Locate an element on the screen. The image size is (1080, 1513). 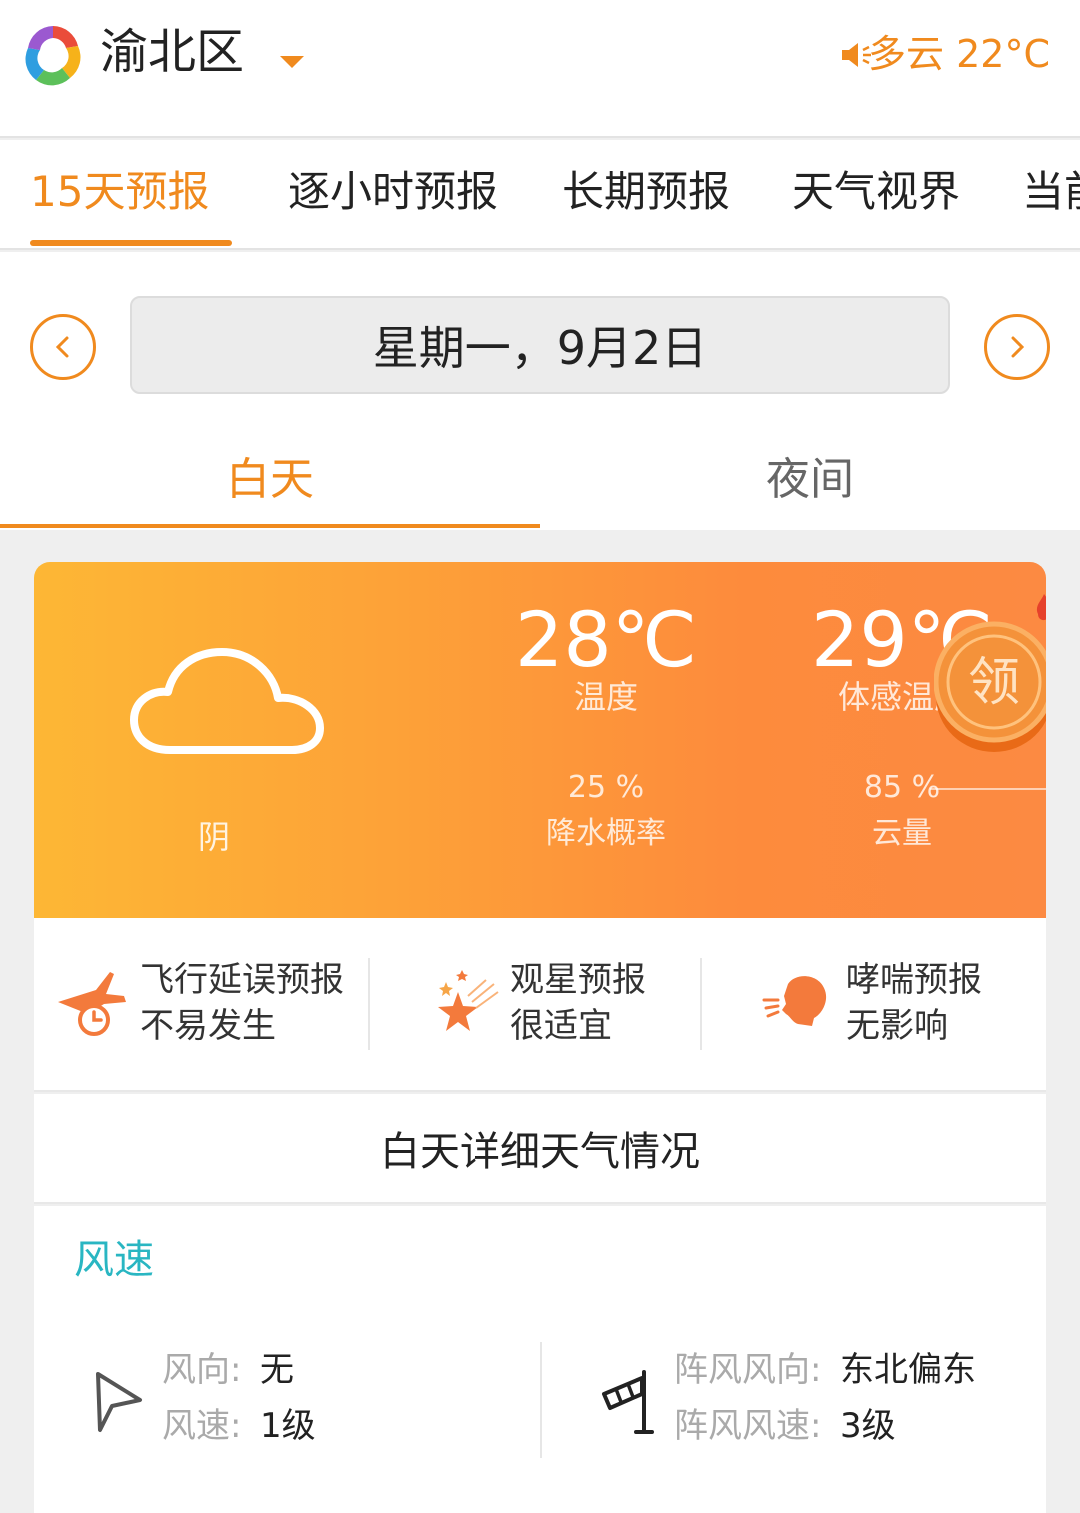
app-header: 渝北区 多云 22°C is located at coordinates (540, 69).